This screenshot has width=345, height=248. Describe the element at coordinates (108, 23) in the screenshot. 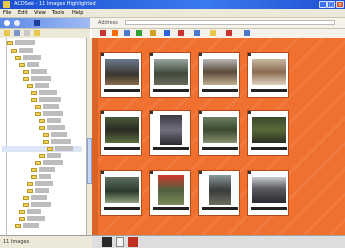

I see `address-label: Address` at that location.